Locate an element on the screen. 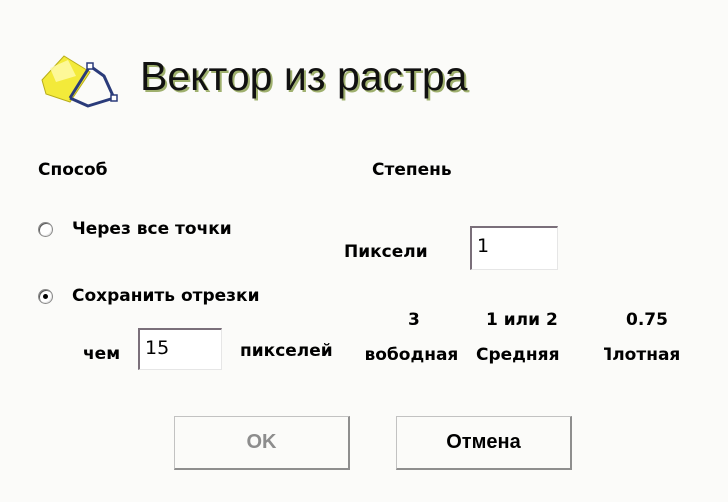  segment-suffix-label: пикселей is located at coordinates (286, 351).